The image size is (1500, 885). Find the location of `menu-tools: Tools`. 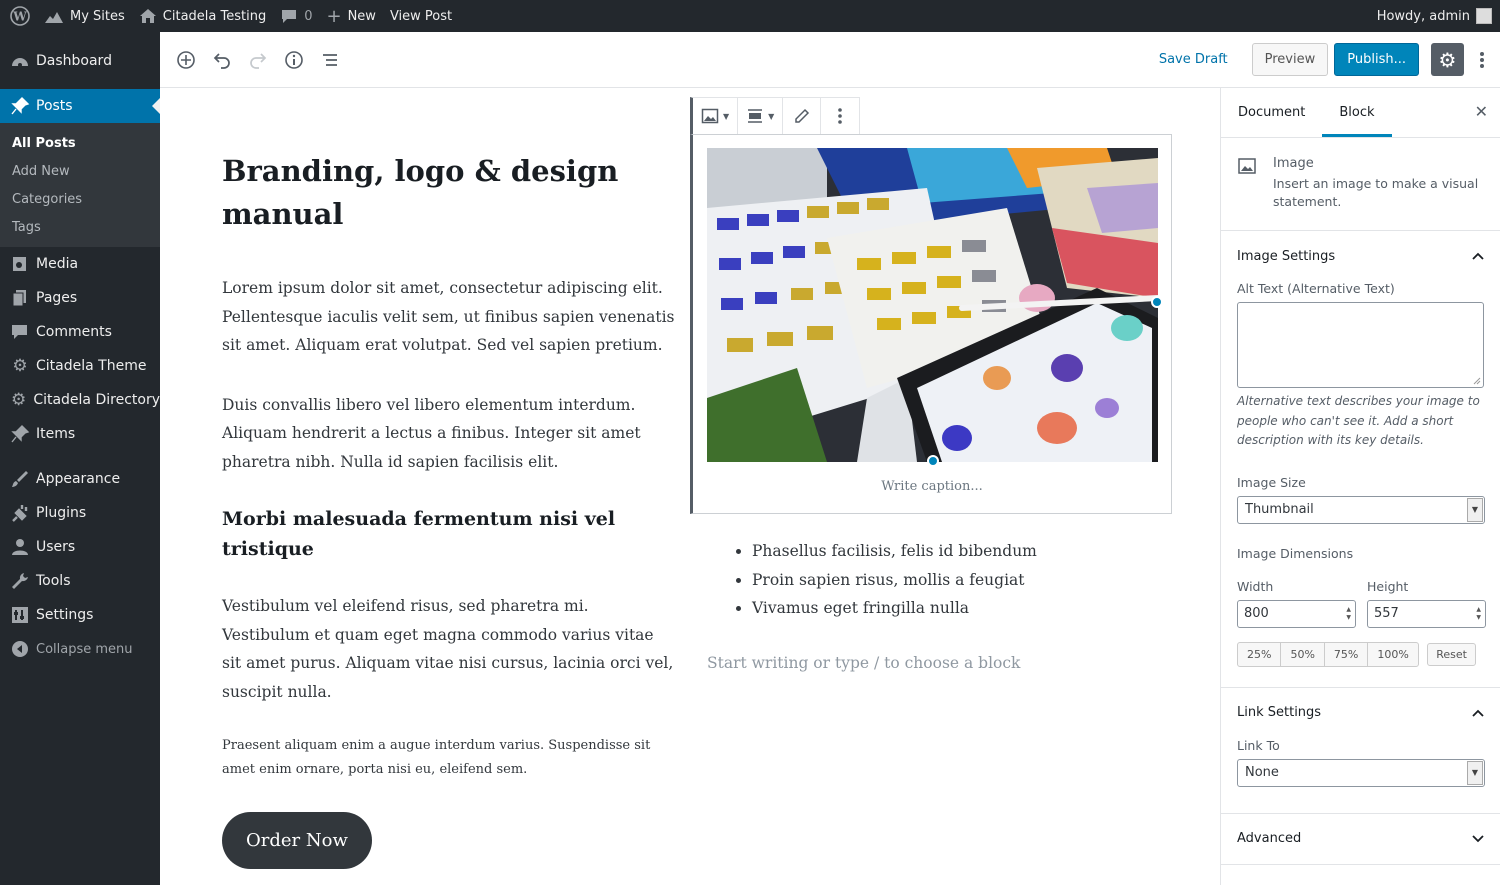

menu-tools: Tools is located at coordinates (80, 581).